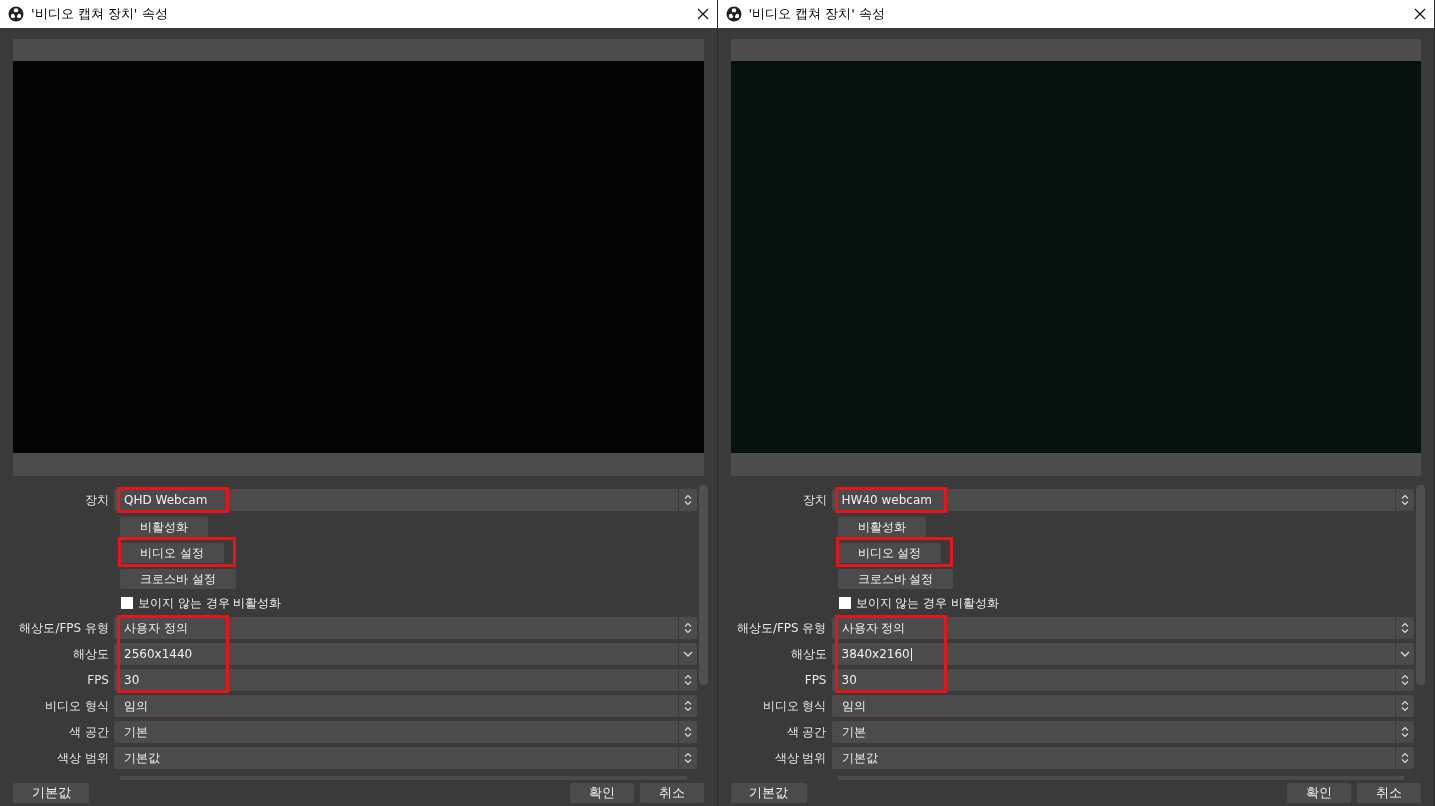 This screenshot has height=806, width=1435. I want to click on field-value: QHD Webcam, so click(166, 500).